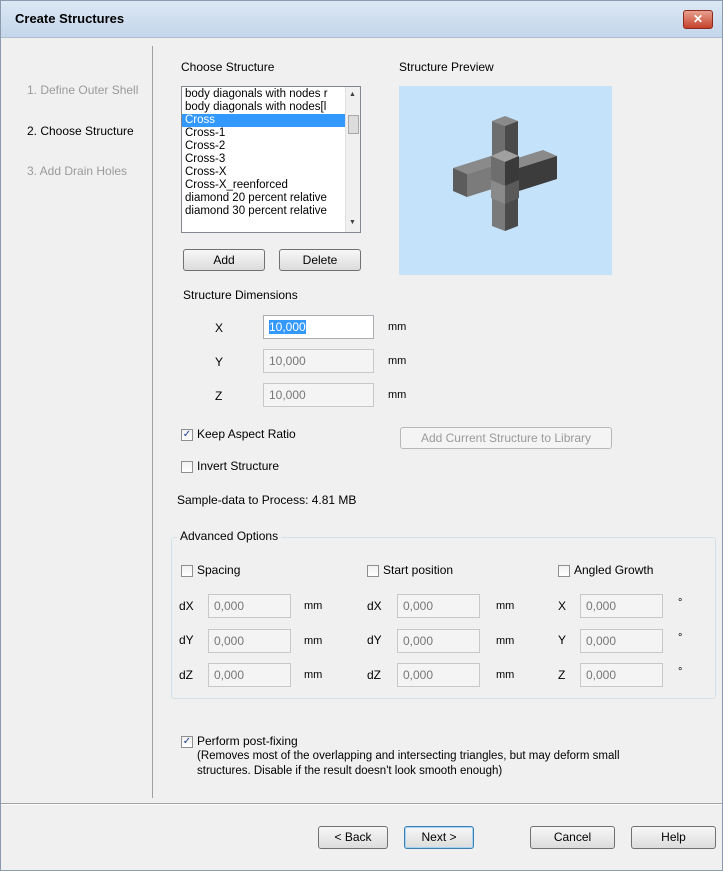  What do you see at coordinates (361, 19) in the screenshot?
I see `title-bar: Create Structures ✕` at bounding box center [361, 19].